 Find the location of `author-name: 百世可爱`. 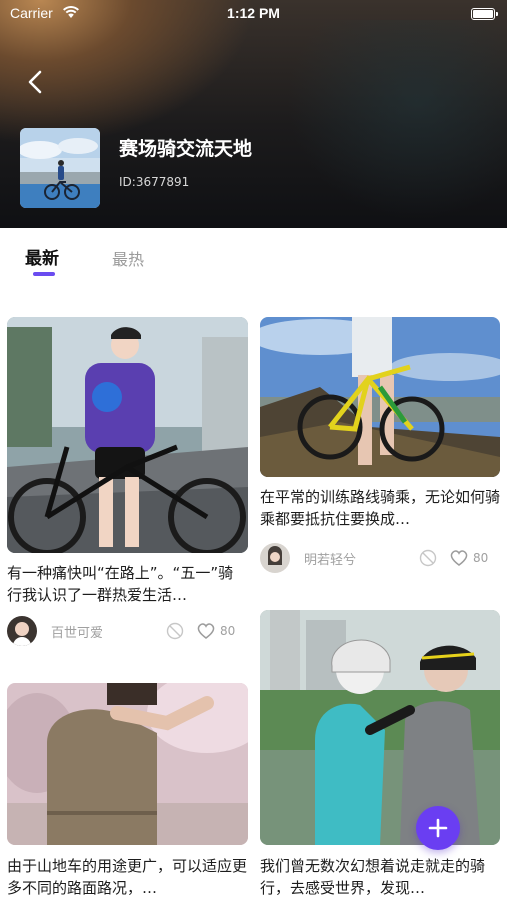

author-name: 百世可爱 is located at coordinates (77, 633).